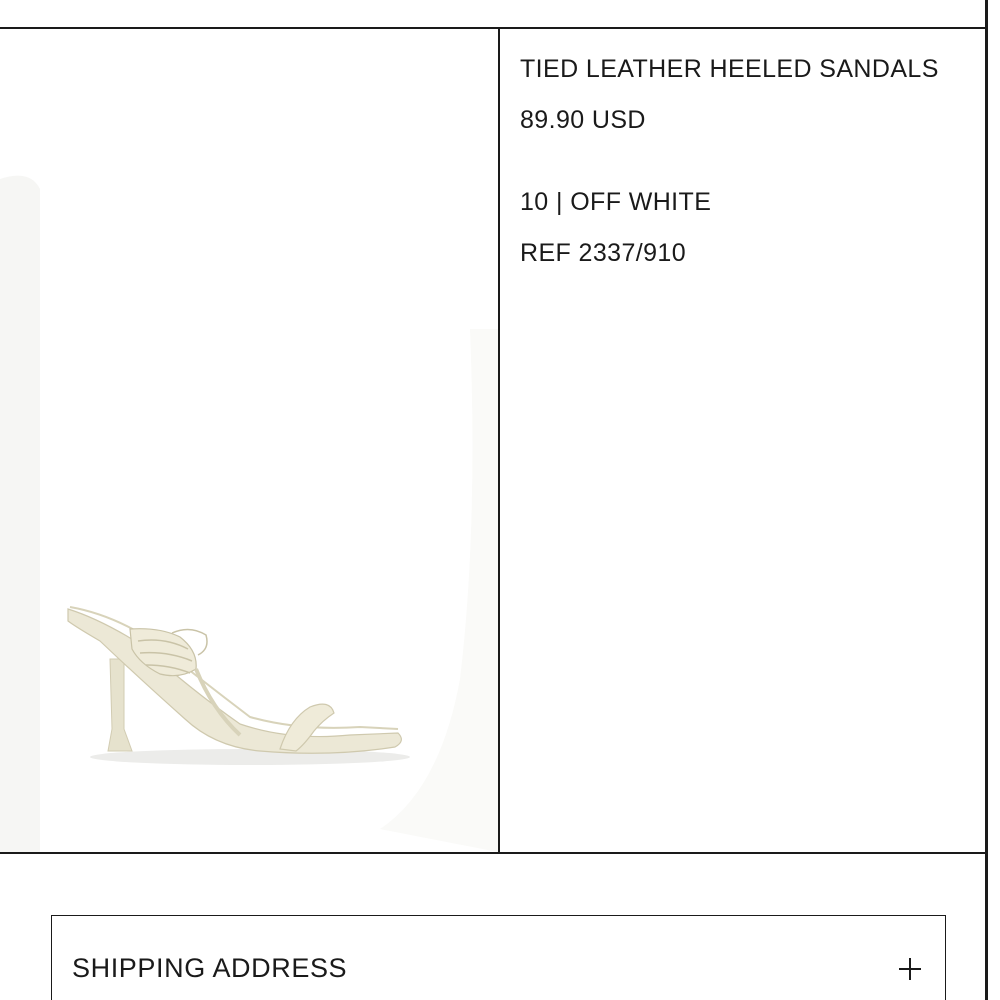 Image resolution: width=1000 pixels, height=1000 pixels. I want to click on product-reference: REF 2337/910, so click(603, 253).